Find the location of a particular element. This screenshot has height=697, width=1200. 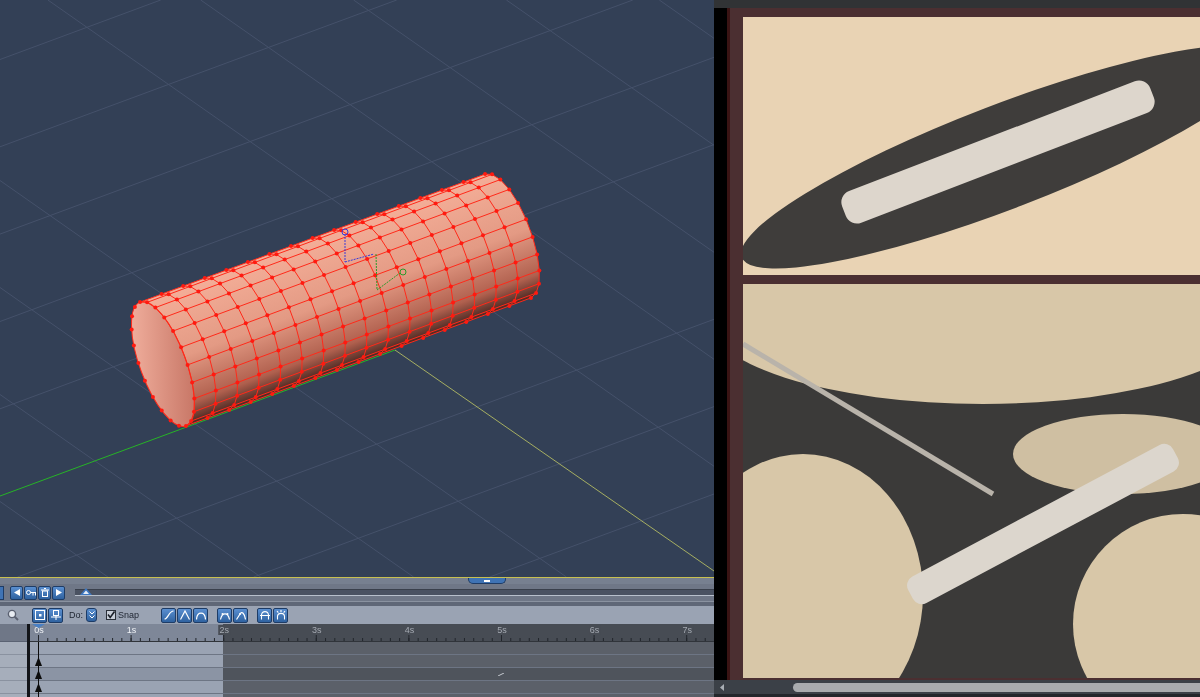

triangle-right-icon is located at coordinates (58, 592).